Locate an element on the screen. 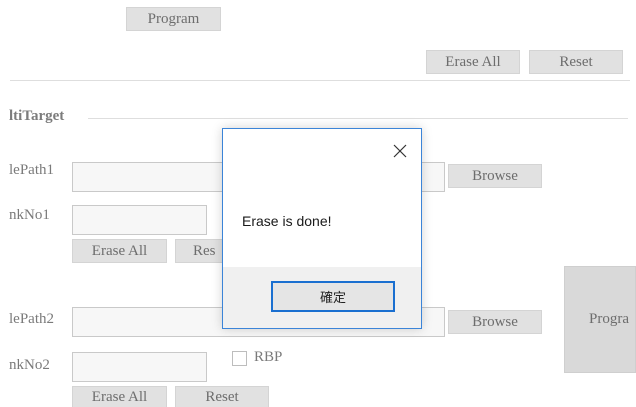  erase-all-1-button: Erase All is located at coordinates (119, 251).